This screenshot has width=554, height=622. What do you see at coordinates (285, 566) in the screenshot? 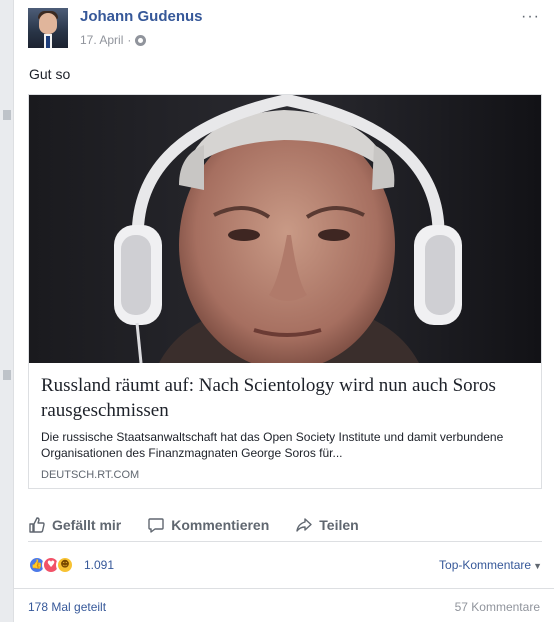
I see `reactions-bar: 👍 ♥ ☻ 1.091 Top-Kommentare ▼` at bounding box center [285, 566].